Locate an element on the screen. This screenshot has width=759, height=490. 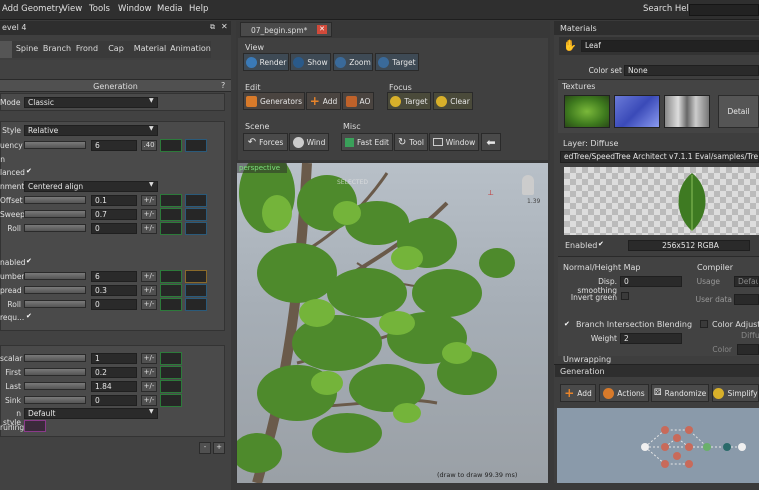
render-button: Render is located at coordinates (266, 62).